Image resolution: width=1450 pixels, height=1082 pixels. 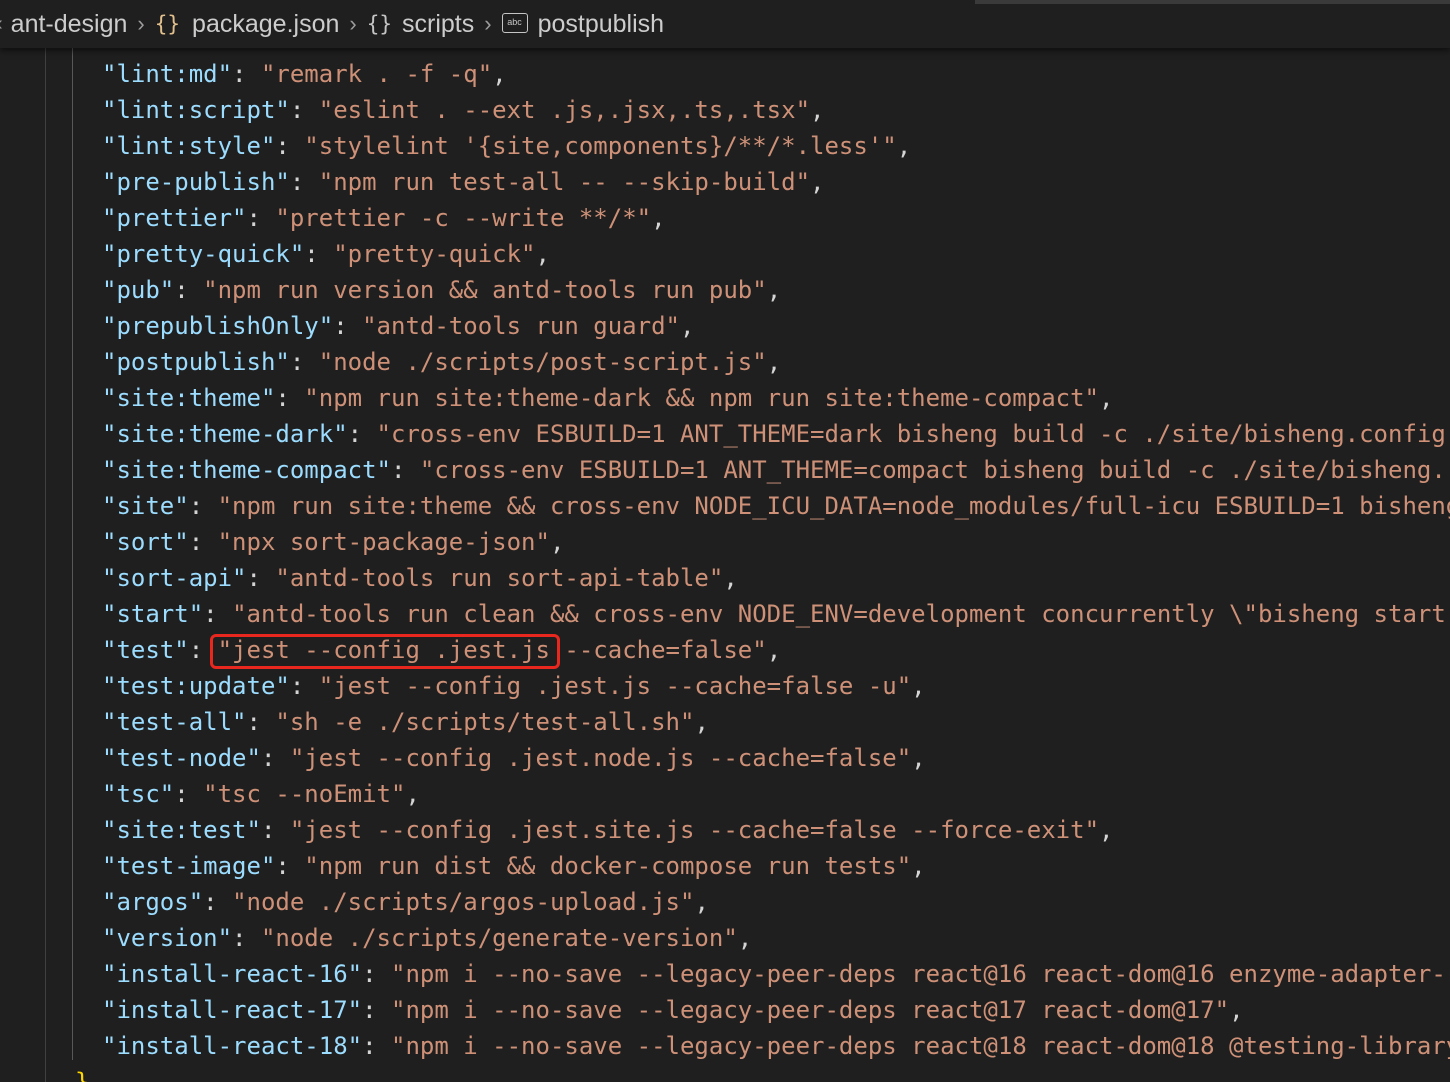 I want to click on script-key: "sort-api", so click(x=174, y=578).